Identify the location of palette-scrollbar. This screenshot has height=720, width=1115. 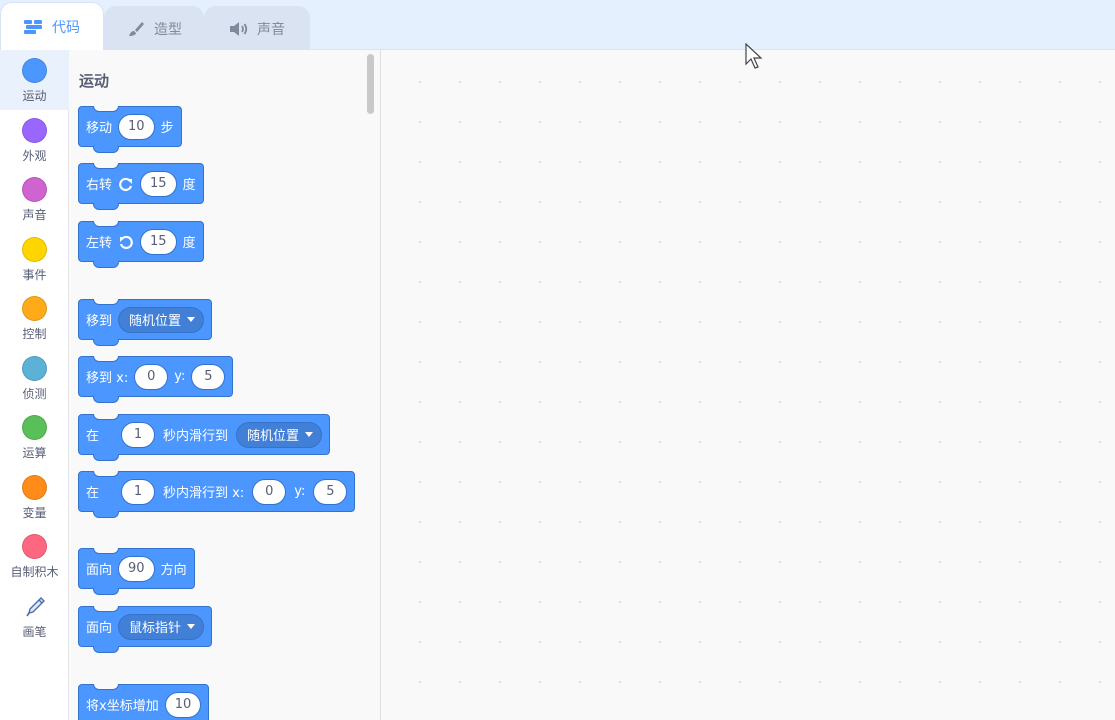
(370, 84).